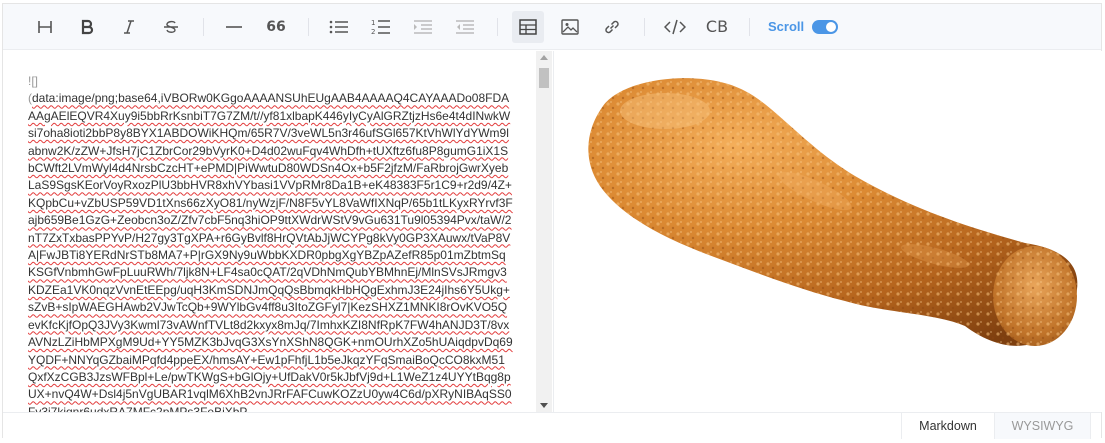 This screenshot has height=443, width=1105. I want to click on quote-label: 66, so click(276, 26).